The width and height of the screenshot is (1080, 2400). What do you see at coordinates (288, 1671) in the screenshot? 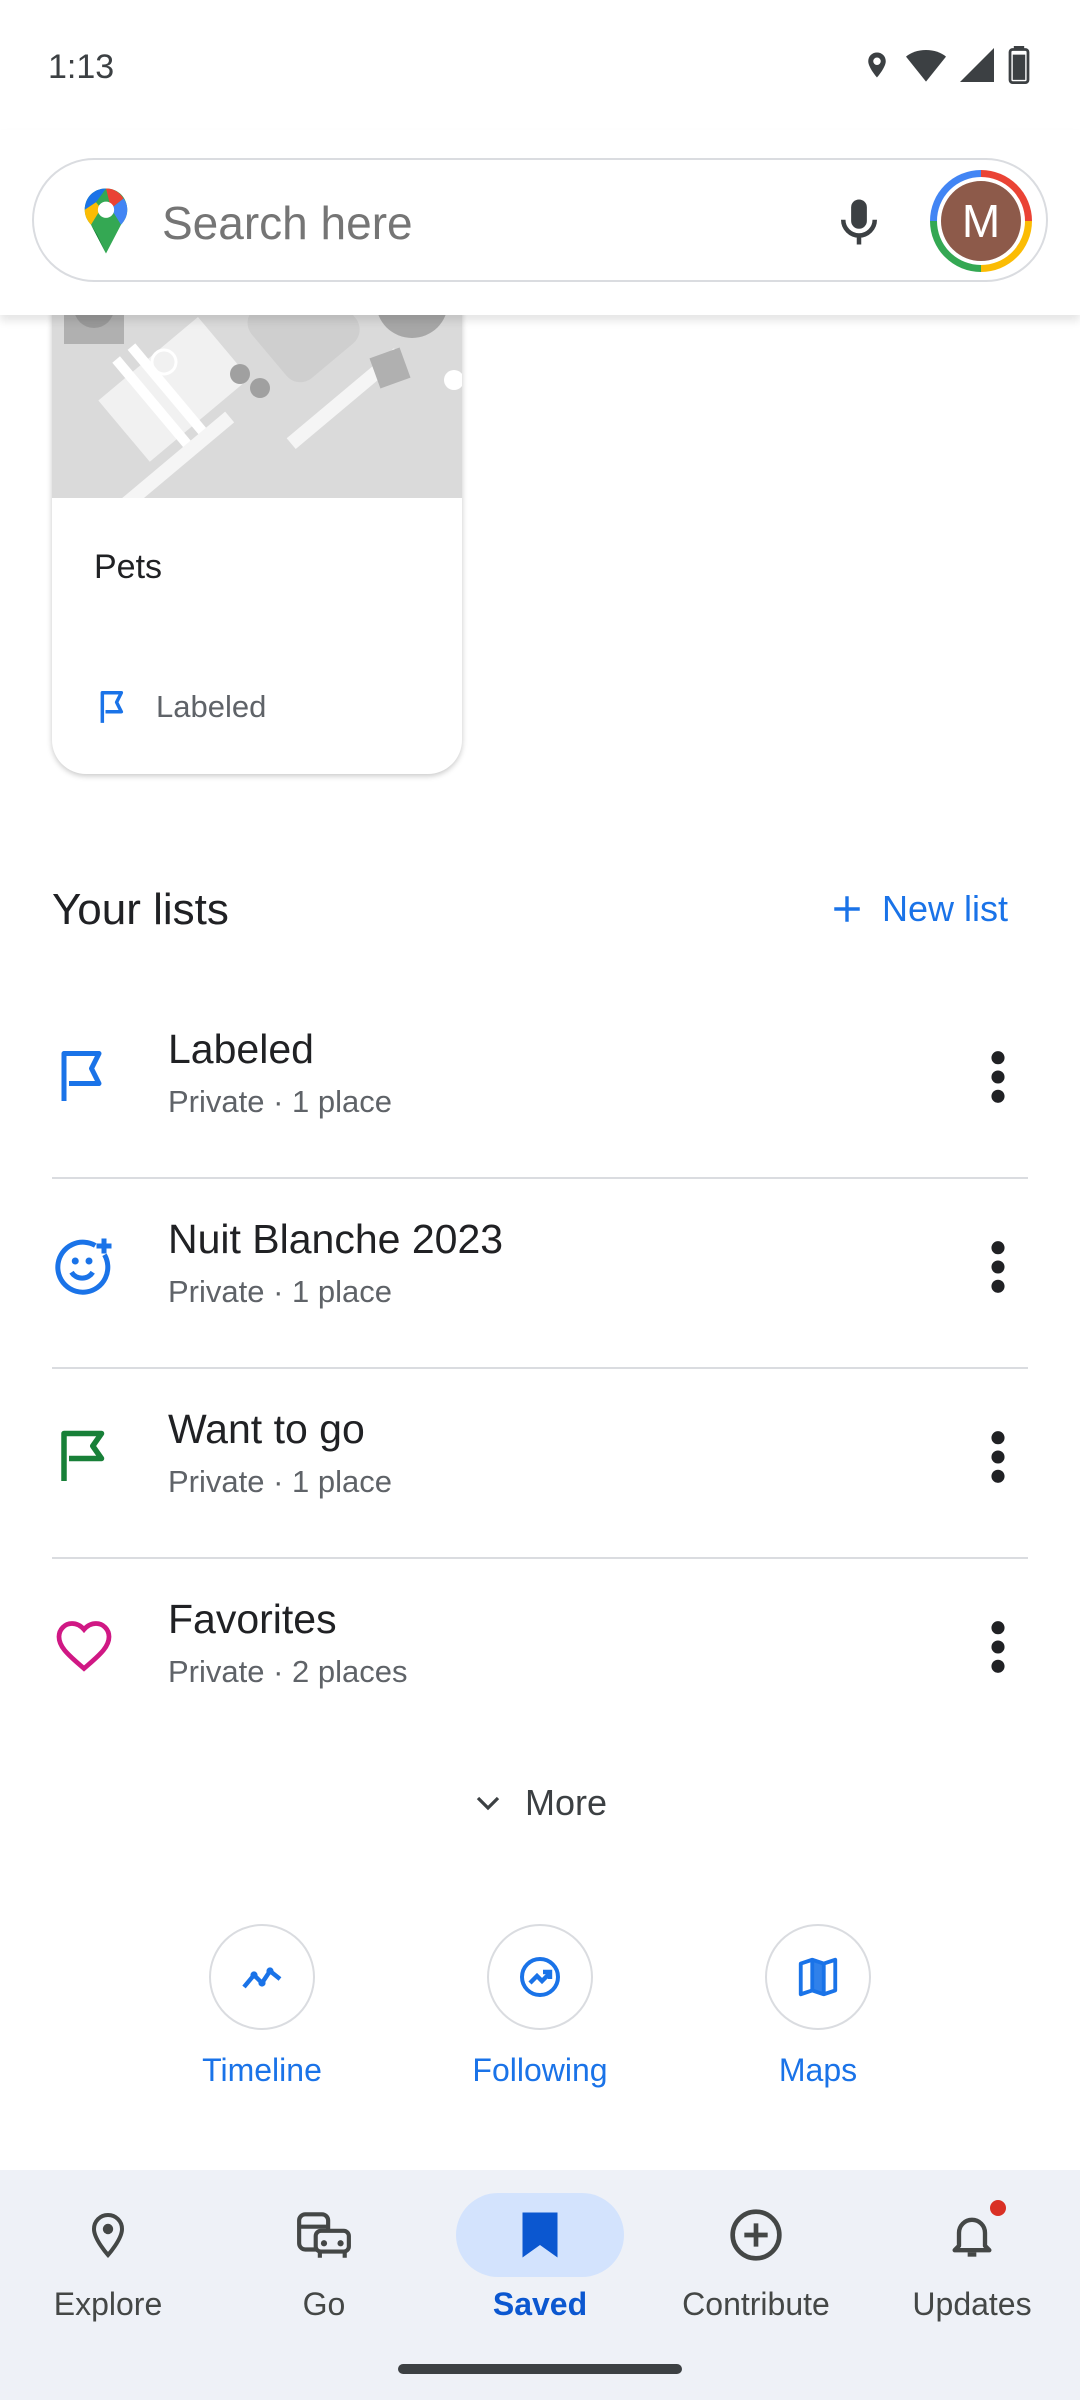
I see `list-subtitle: Private · 2 places` at bounding box center [288, 1671].